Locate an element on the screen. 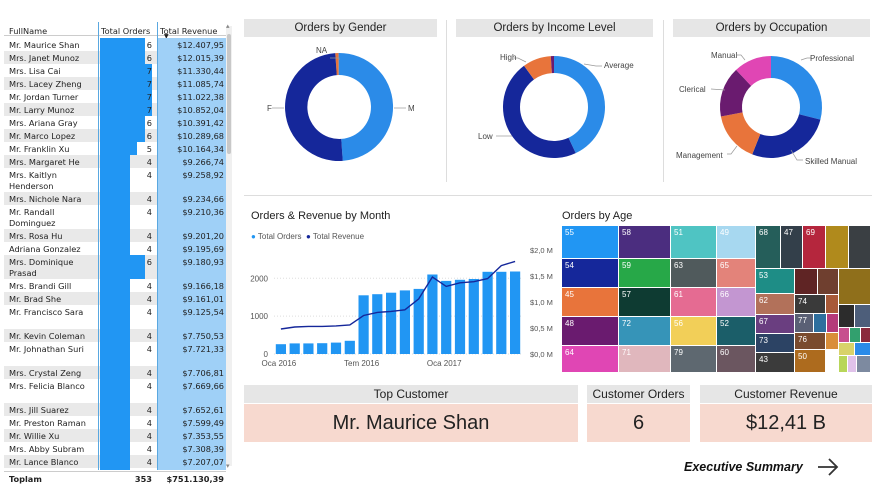 The width and height of the screenshot is (877, 486). age-tile: 45 is located at coordinates (590, 302).